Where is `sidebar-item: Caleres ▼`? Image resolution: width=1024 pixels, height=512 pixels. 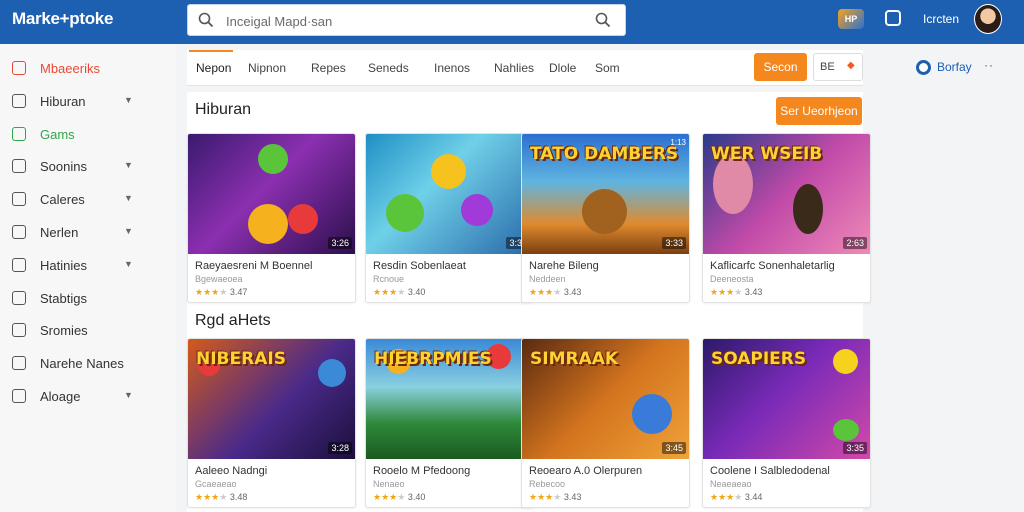 sidebar-item: Caleres ▼ is located at coordinates (88, 200).